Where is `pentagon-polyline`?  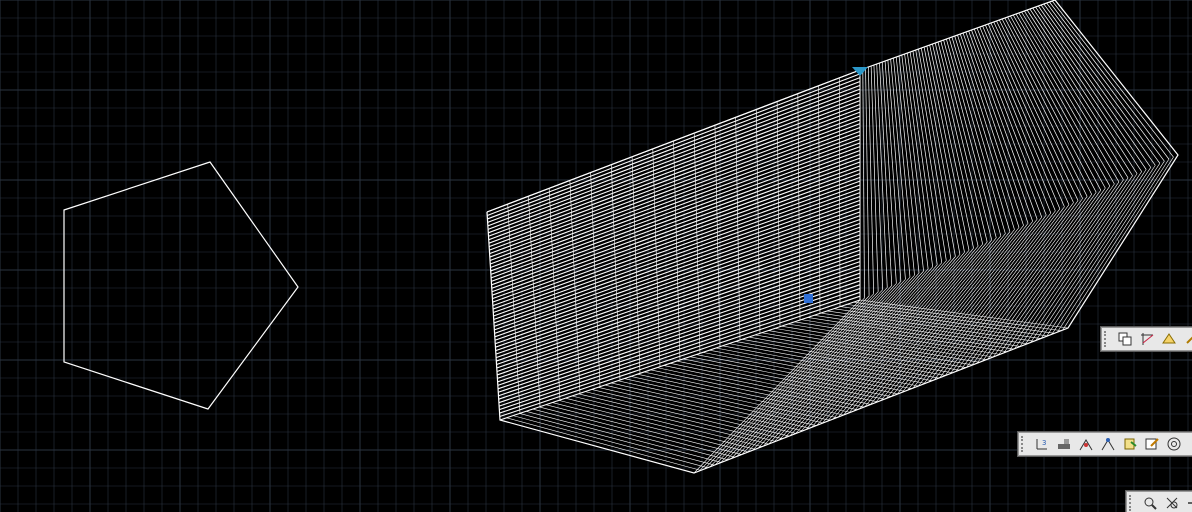 pentagon-polyline is located at coordinates (181, 285).